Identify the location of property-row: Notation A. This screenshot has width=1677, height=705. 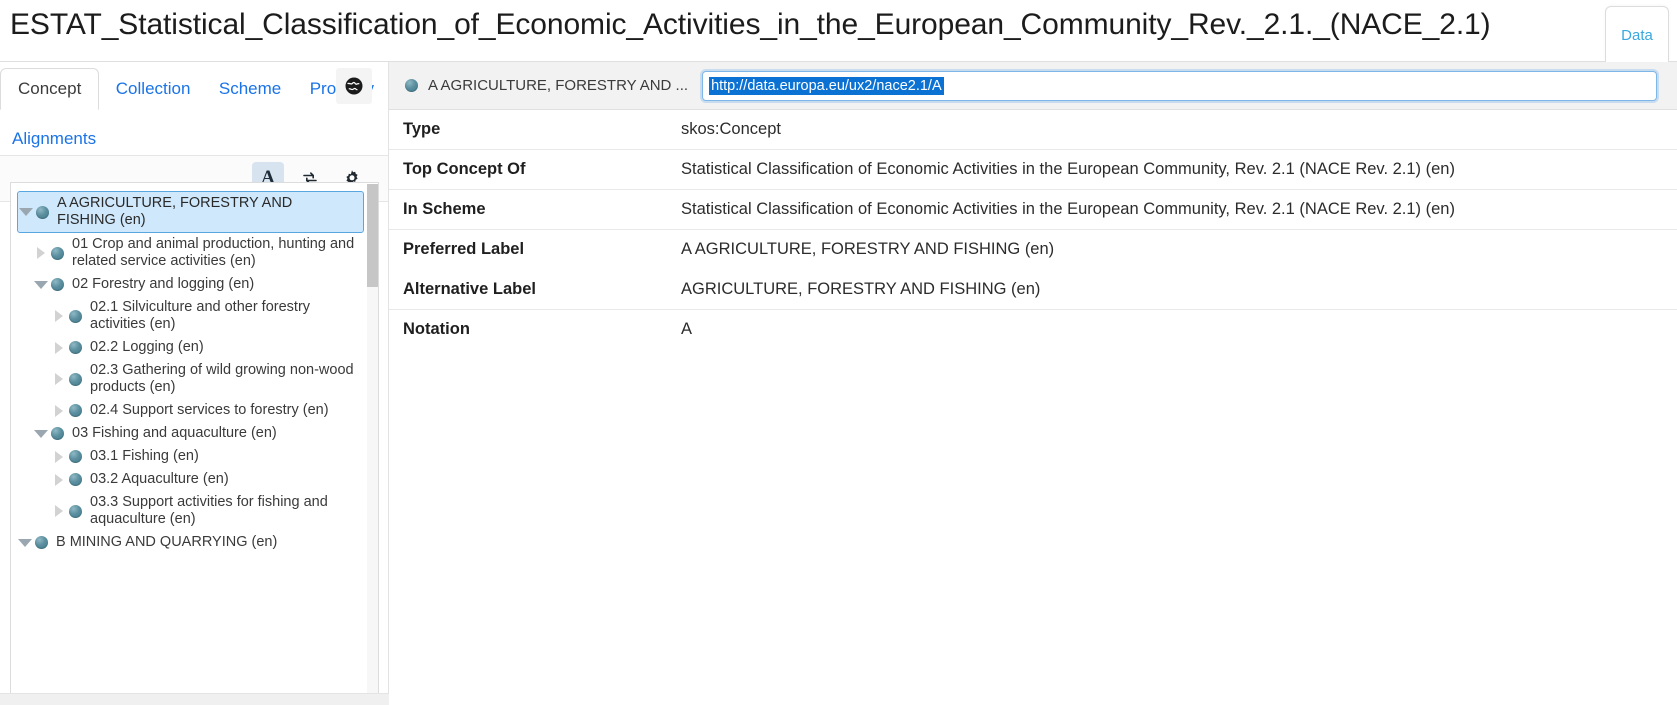
(1033, 330).